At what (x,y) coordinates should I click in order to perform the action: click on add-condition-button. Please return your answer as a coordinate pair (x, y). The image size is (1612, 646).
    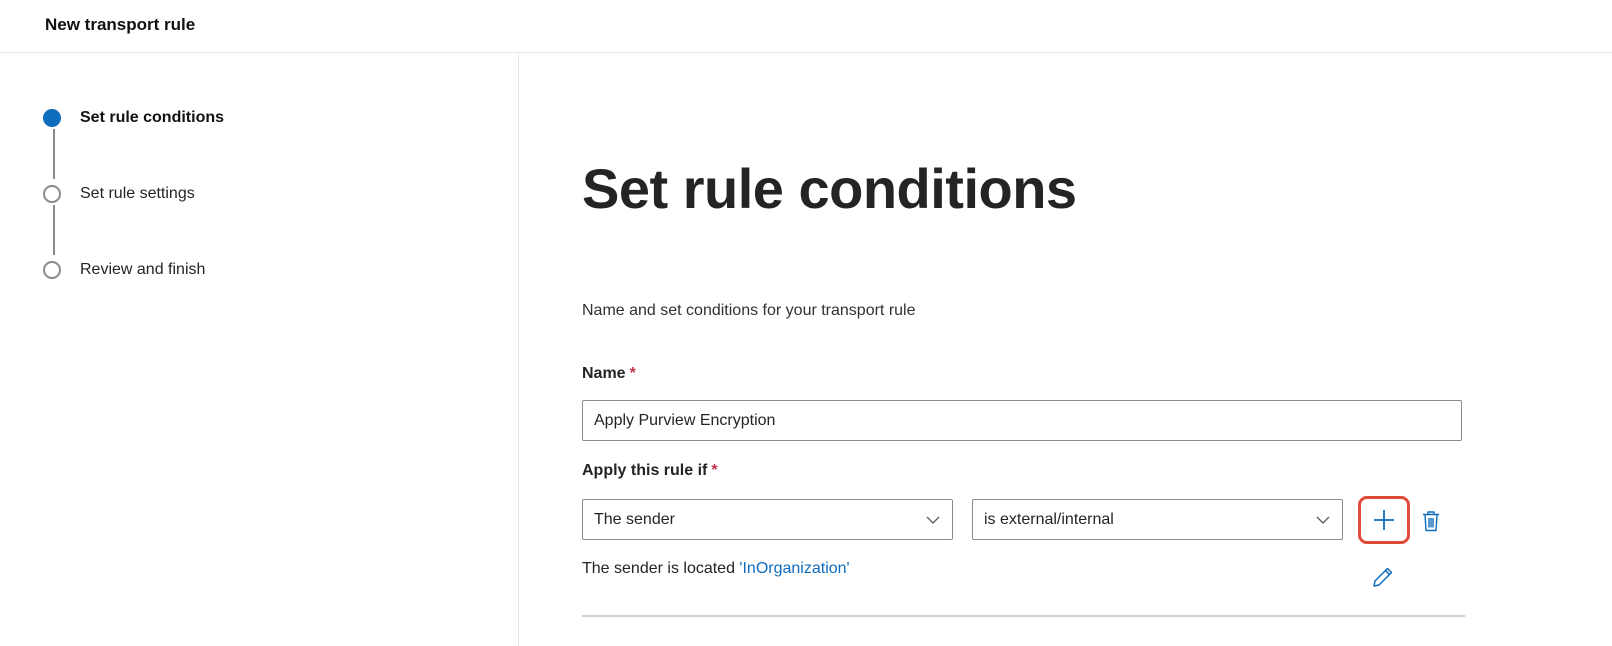
    Looking at the image, I should click on (1384, 520).